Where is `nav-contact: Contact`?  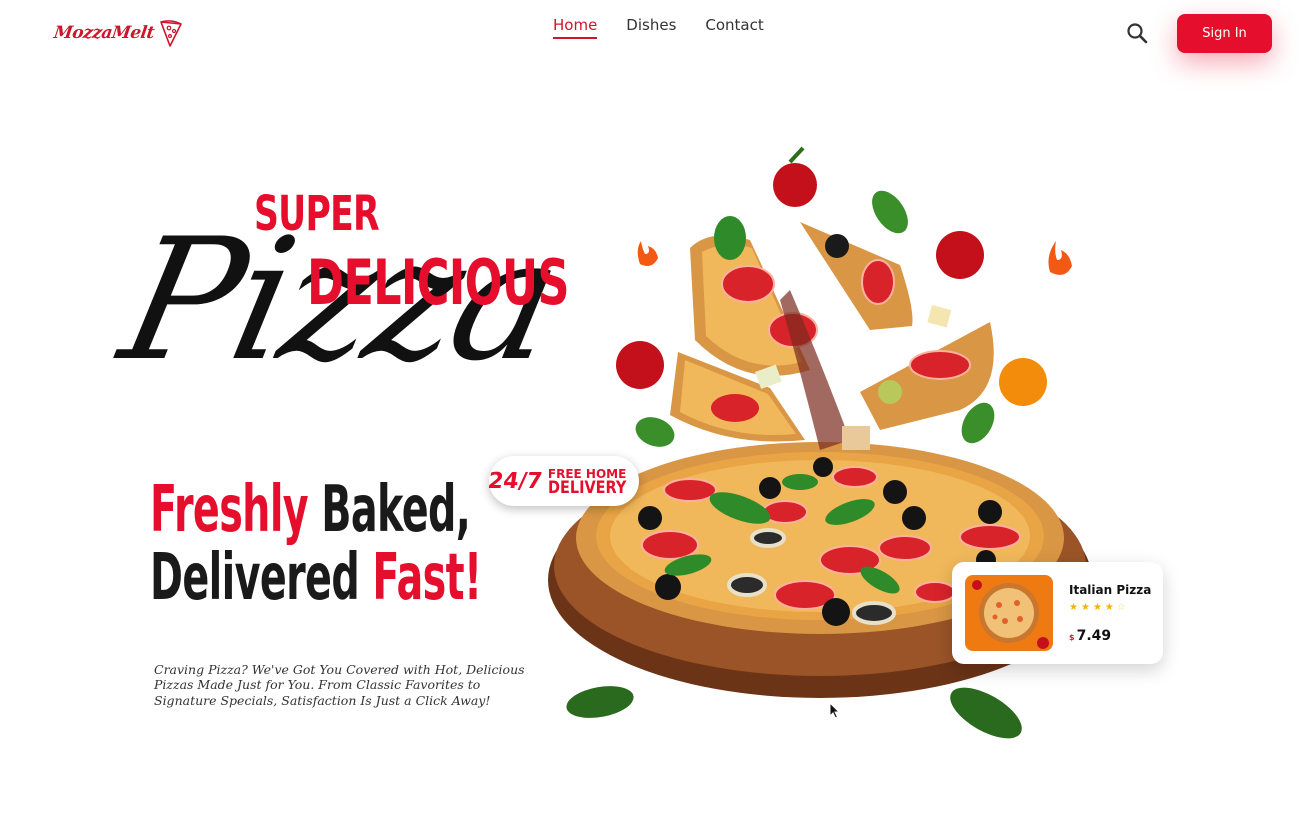 nav-contact: Contact is located at coordinates (734, 27).